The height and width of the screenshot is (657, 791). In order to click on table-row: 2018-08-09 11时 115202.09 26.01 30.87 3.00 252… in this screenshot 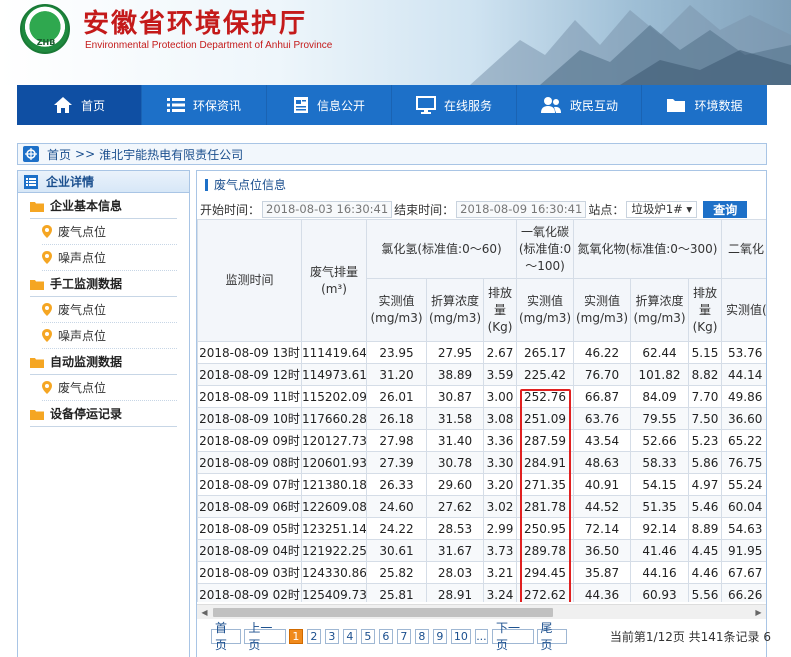, I will do `click(481, 396)`.